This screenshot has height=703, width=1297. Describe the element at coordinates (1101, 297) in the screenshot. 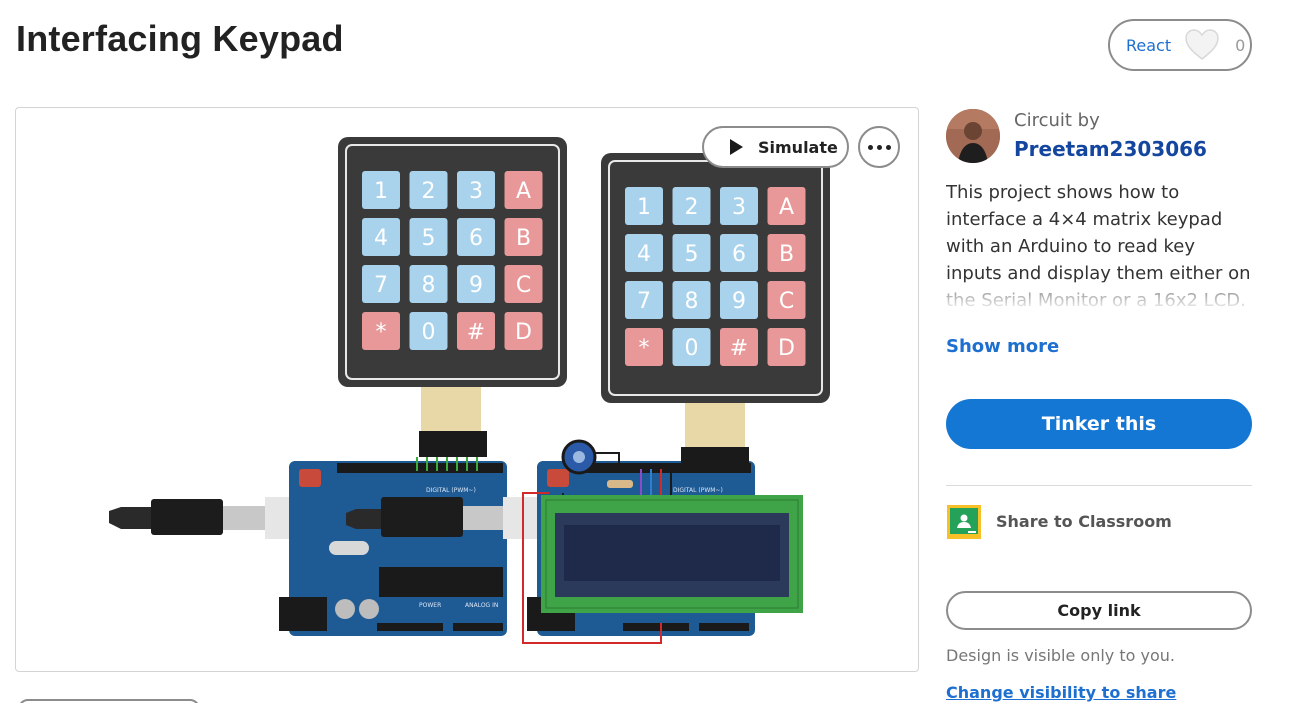

I see `description-fade` at that location.